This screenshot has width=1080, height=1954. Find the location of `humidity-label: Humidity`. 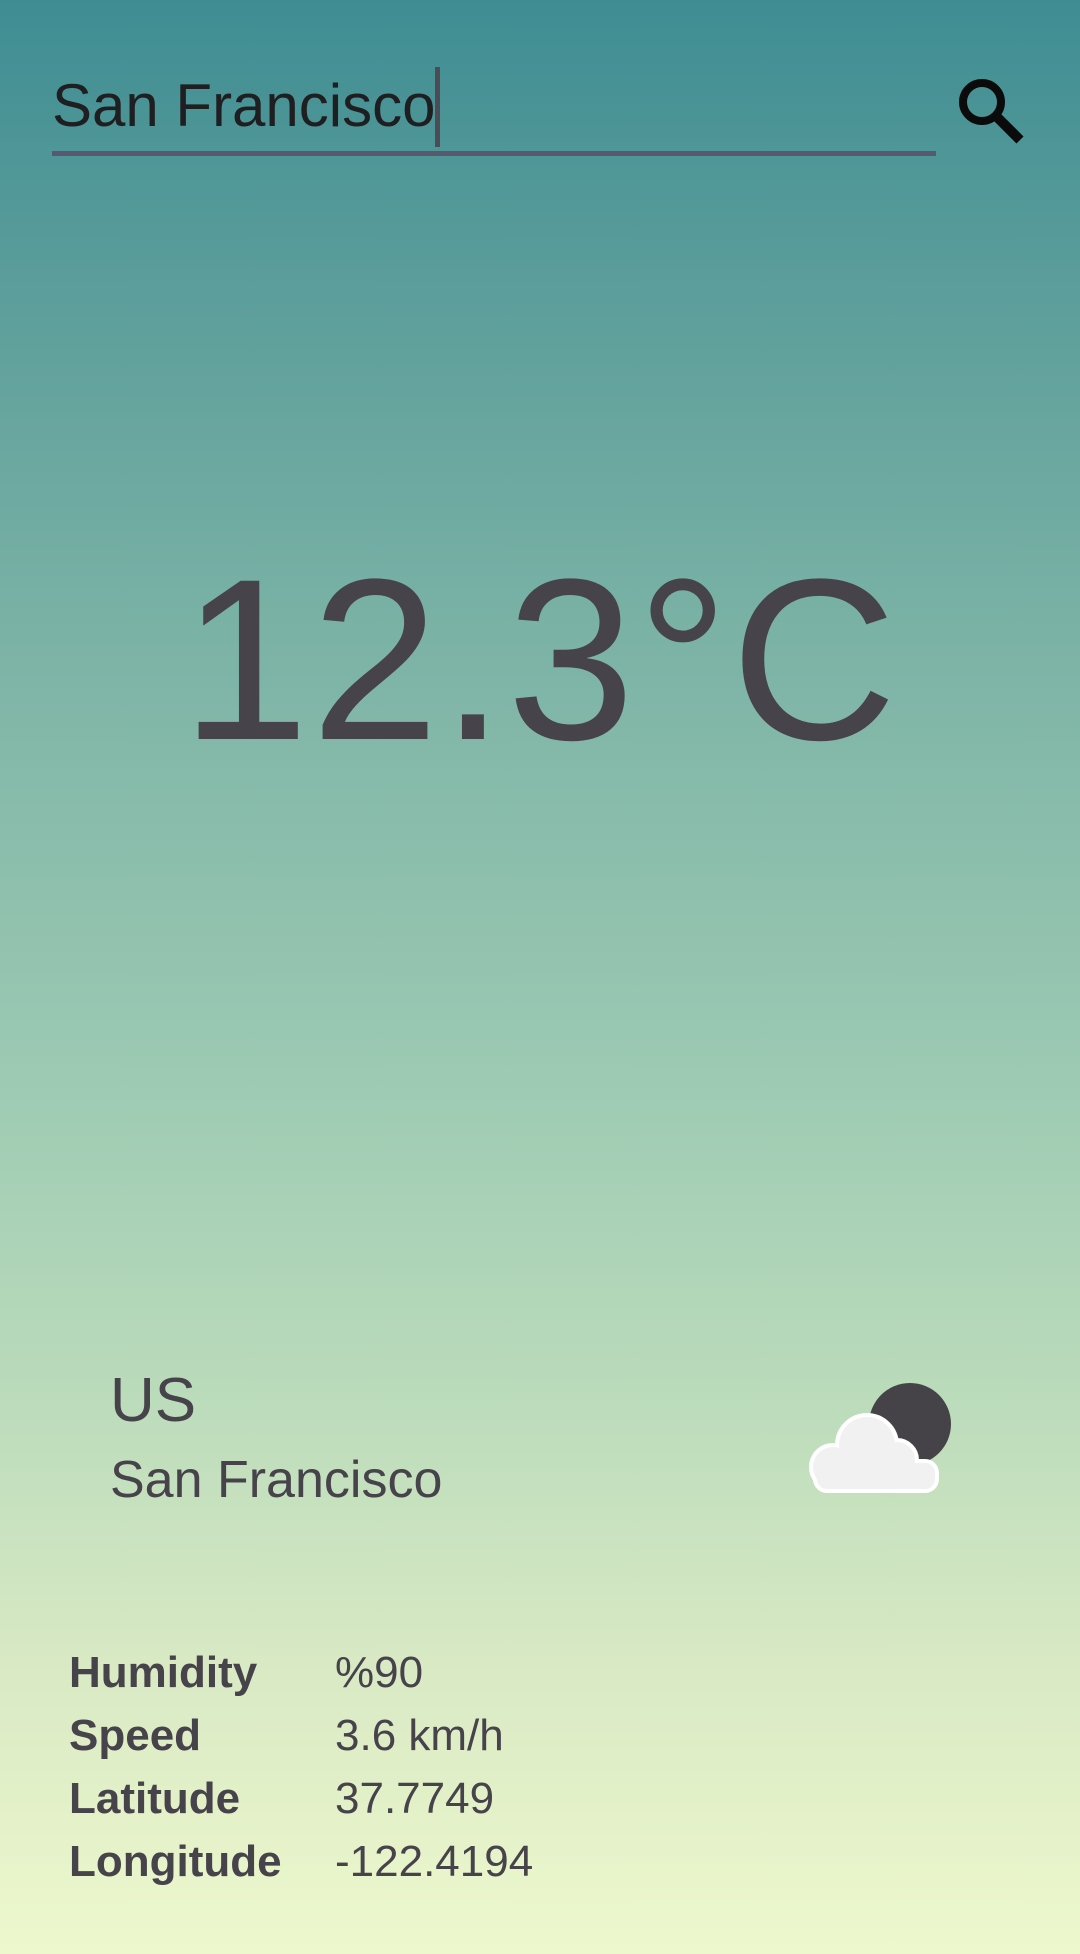

humidity-label: Humidity is located at coordinates (163, 1672).